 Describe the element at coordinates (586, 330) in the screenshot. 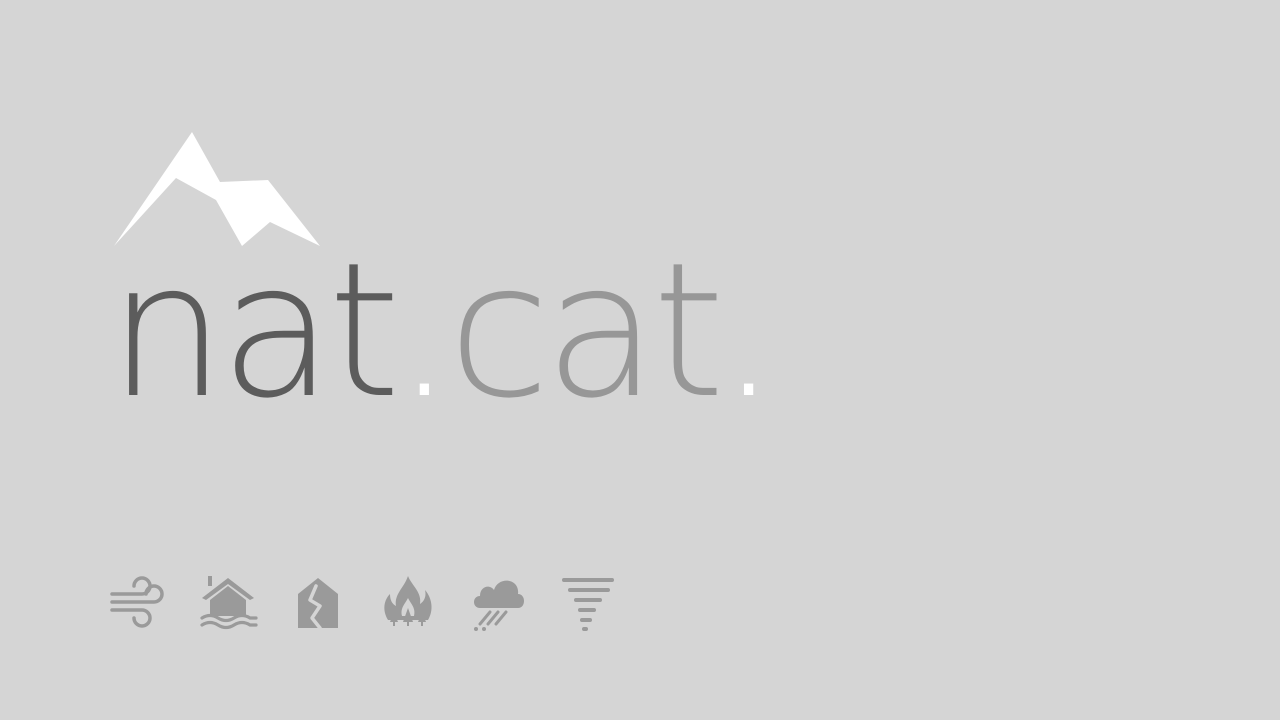

I see `wordmark-cat: cat` at that location.